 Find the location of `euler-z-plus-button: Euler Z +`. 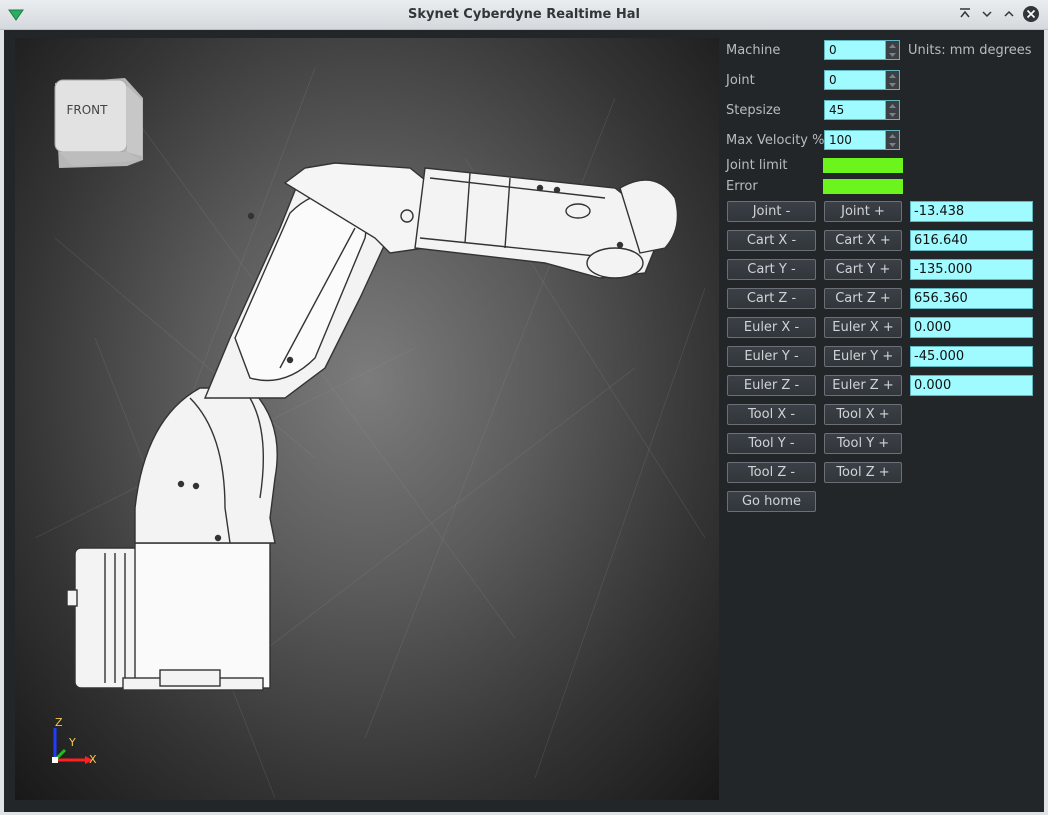

euler-z-plus-button: Euler Z + is located at coordinates (863, 385).